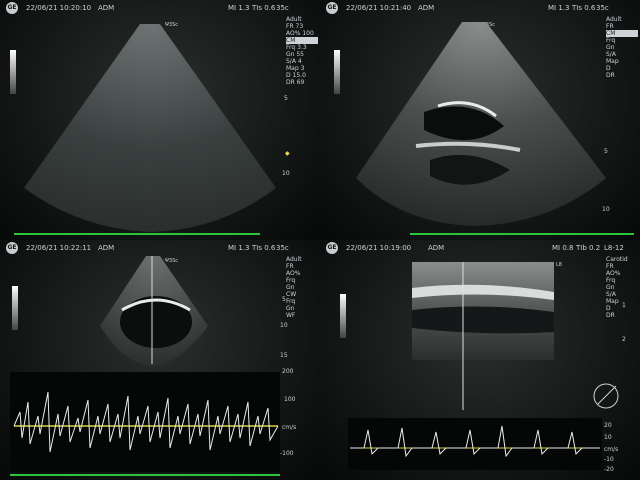 This screenshot has width=640, height=480. What do you see at coordinates (287, 153) in the screenshot?
I see `focus-marker: ◆` at bounding box center [287, 153].